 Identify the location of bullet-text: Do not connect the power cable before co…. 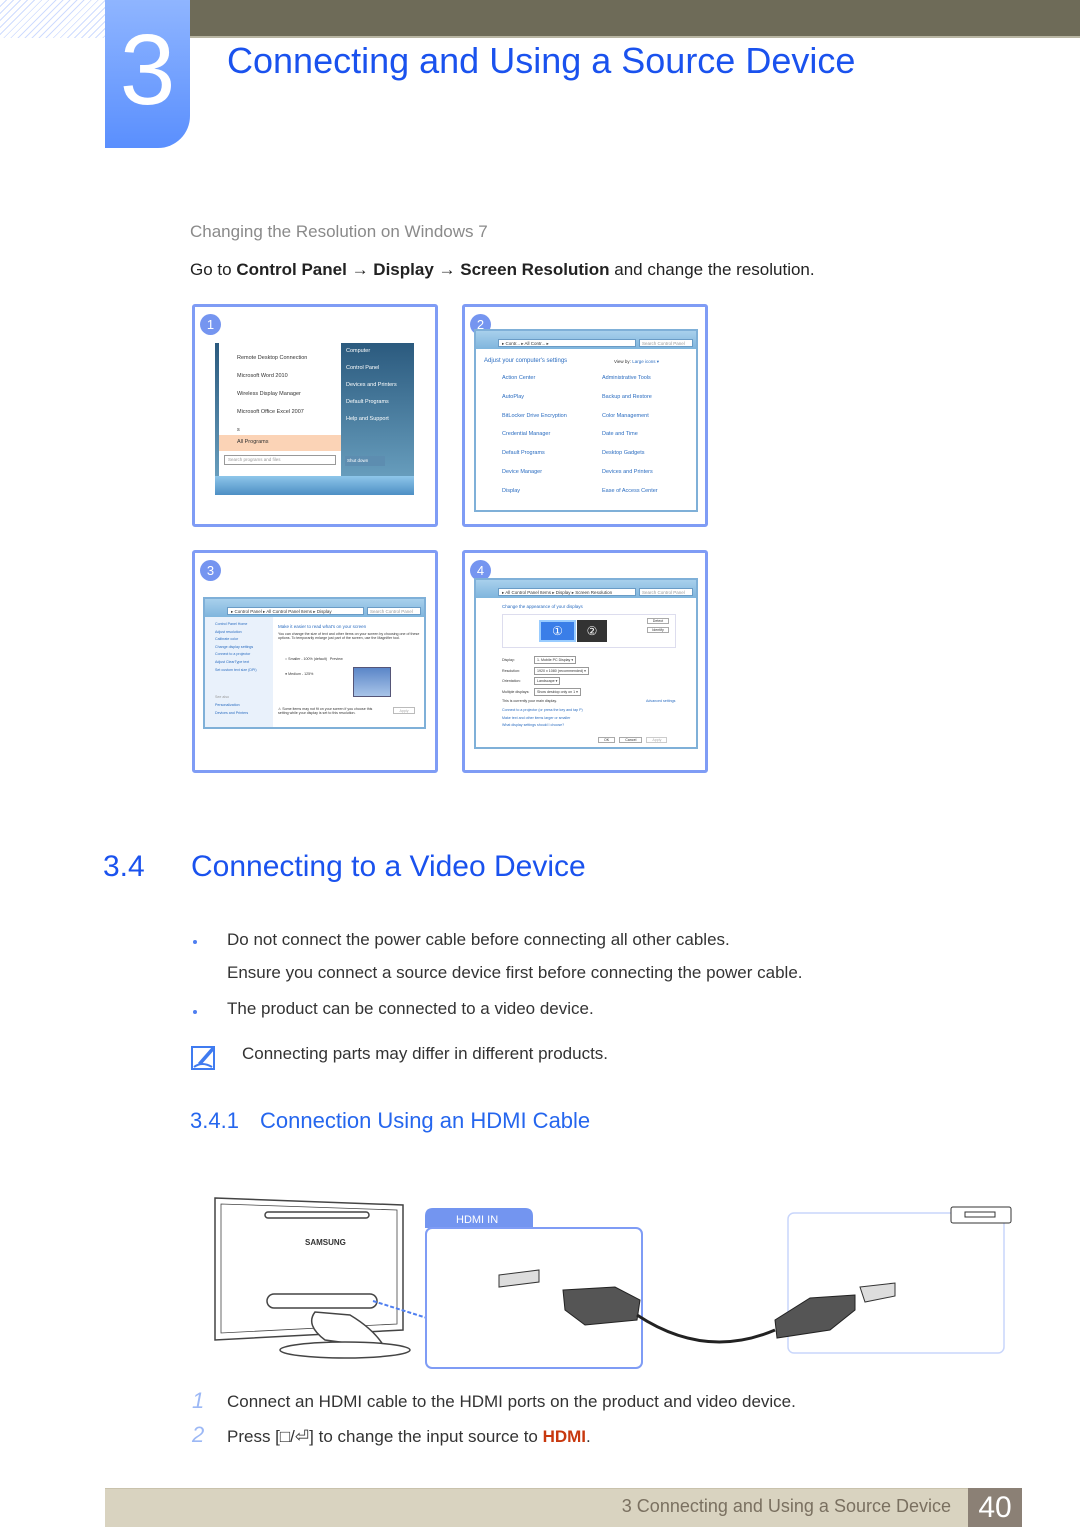
(478, 939).